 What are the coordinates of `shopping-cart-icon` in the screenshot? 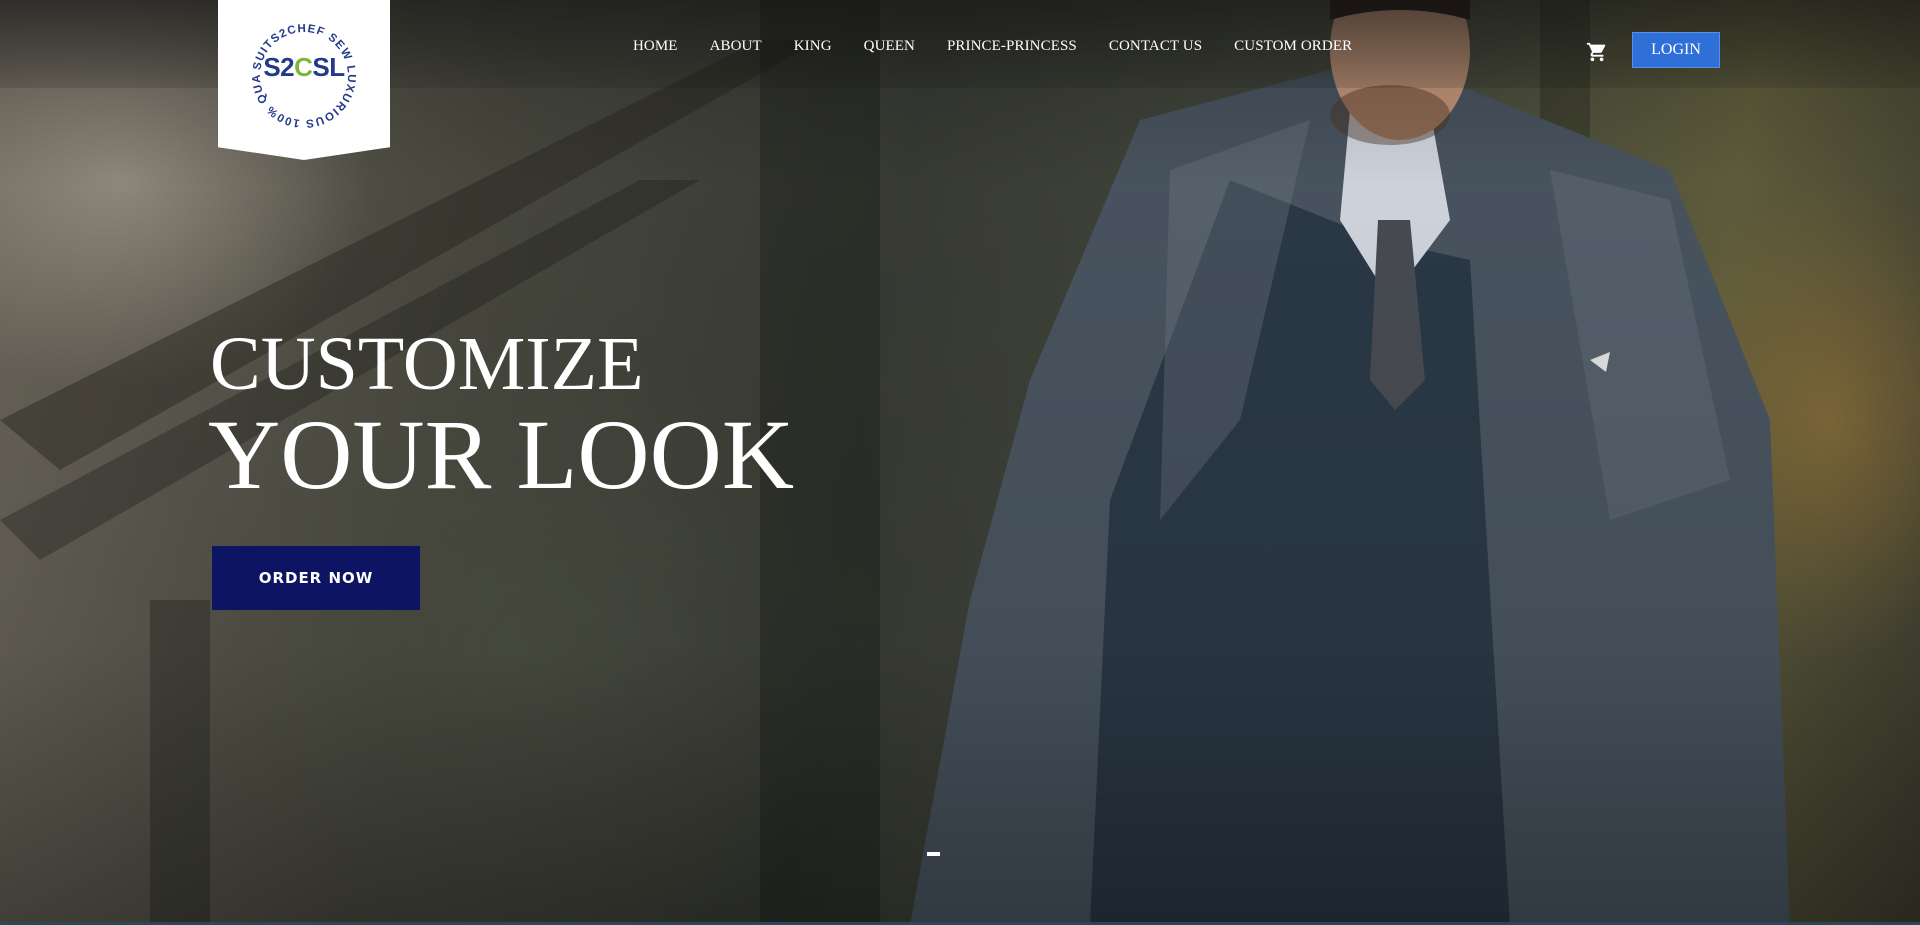 It's located at (1597, 52).